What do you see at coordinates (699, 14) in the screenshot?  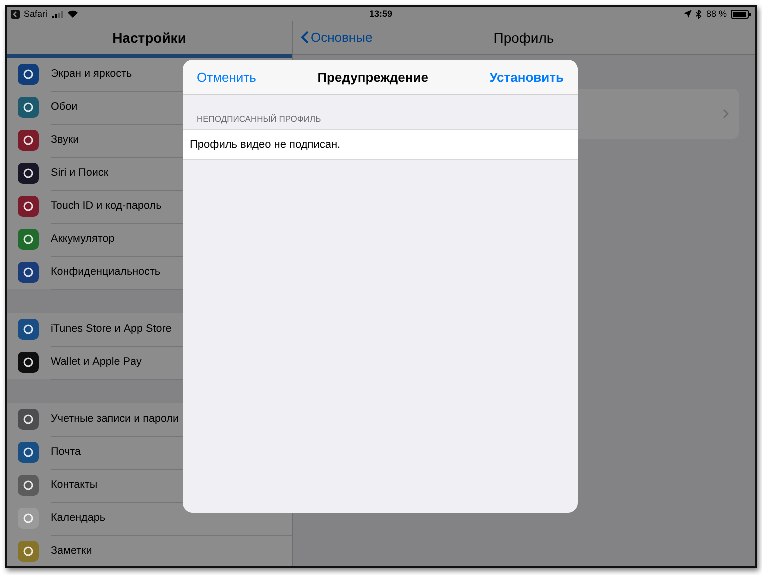 I see `bluetooth-icon` at bounding box center [699, 14].